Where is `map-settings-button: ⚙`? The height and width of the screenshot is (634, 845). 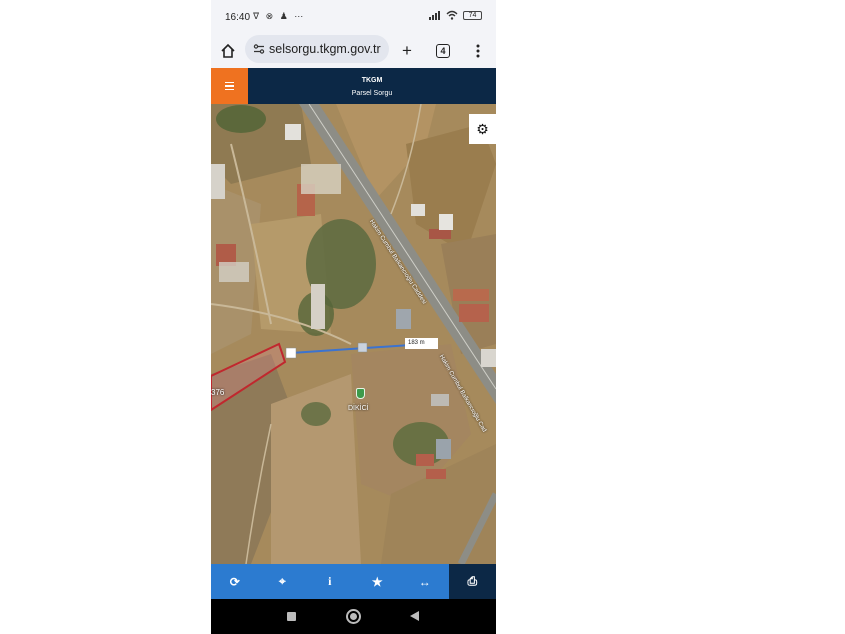
map-settings-button: ⚙ is located at coordinates (482, 129).